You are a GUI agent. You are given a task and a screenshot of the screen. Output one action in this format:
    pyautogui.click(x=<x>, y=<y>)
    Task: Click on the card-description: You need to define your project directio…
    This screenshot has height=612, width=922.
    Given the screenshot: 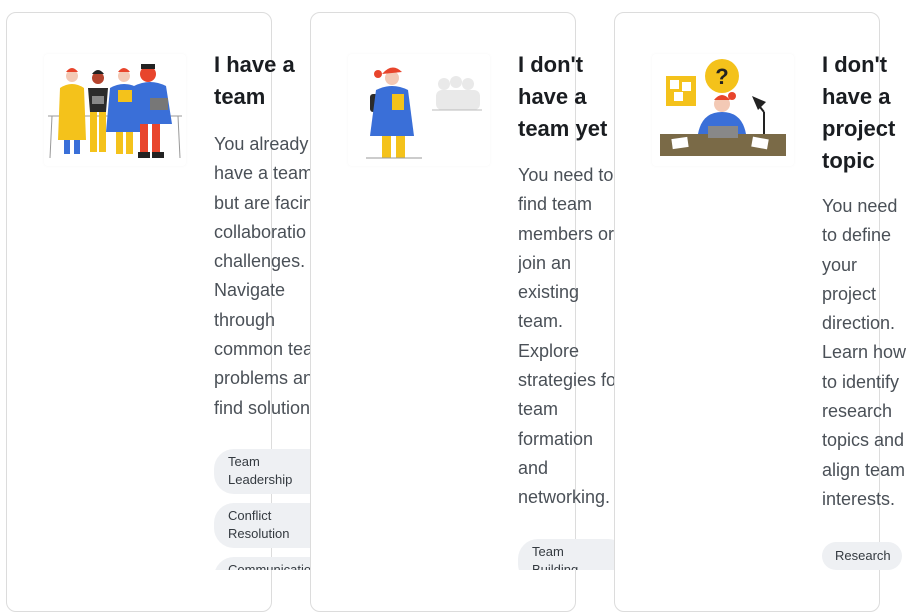 What is the action you would take?
    pyautogui.click(x=864, y=352)
    